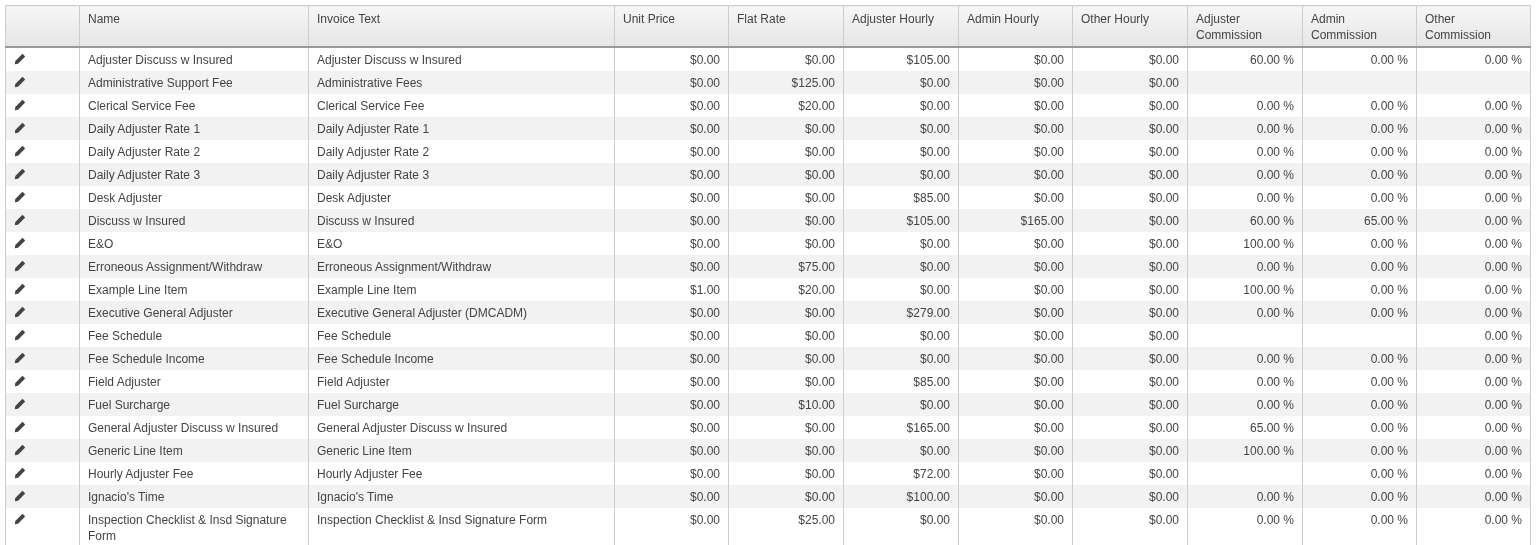 This screenshot has height=545, width=1536. Describe the element at coordinates (1015, 26) in the screenshot. I see `column-header: Admin Hourly` at that location.